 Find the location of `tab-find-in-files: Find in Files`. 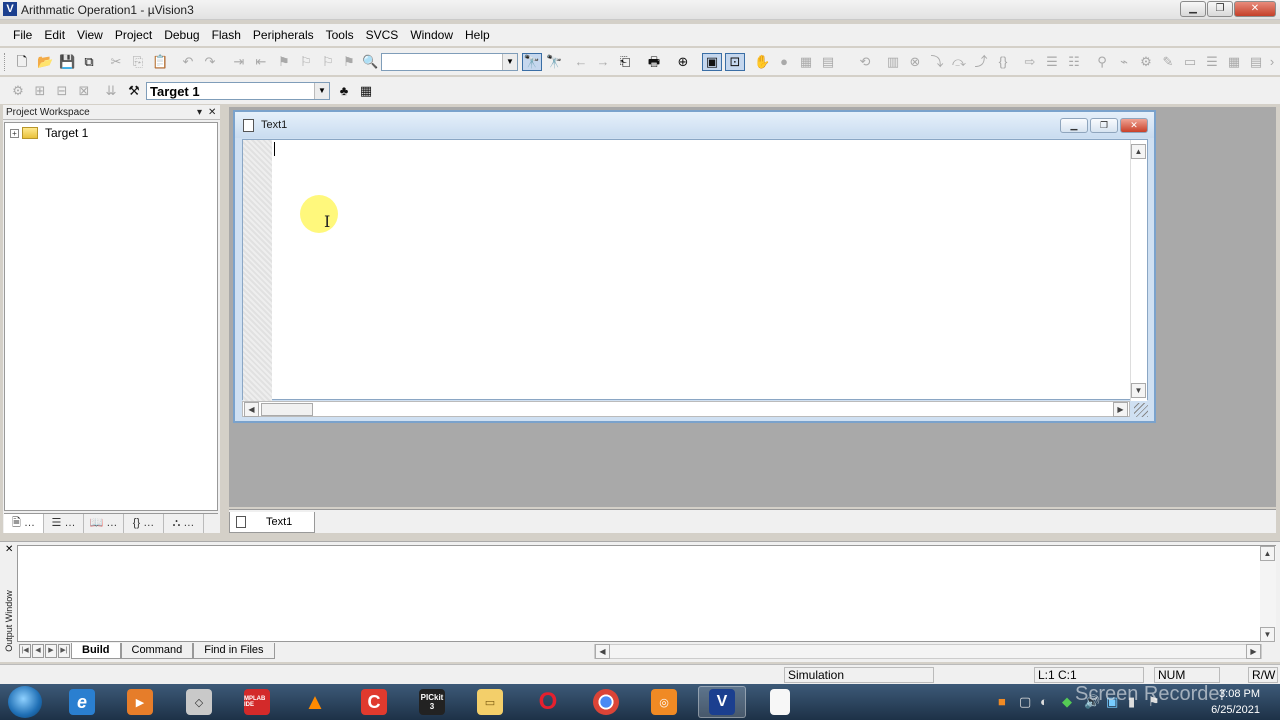

tab-find-in-files: Find in Files is located at coordinates (234, 651).